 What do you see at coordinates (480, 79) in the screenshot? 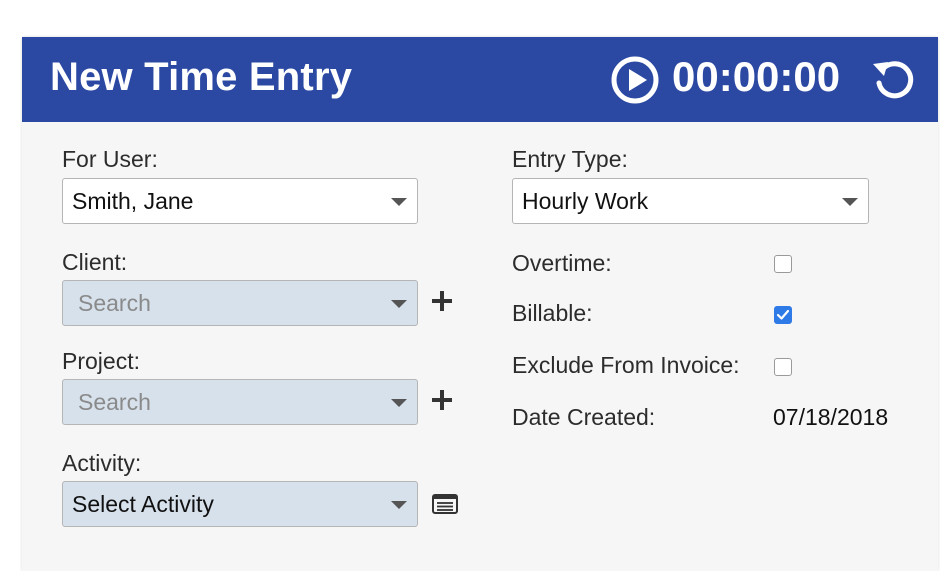
I see `header-bar: New Time Entry 00:00:00` at bounding box center [480, 79].